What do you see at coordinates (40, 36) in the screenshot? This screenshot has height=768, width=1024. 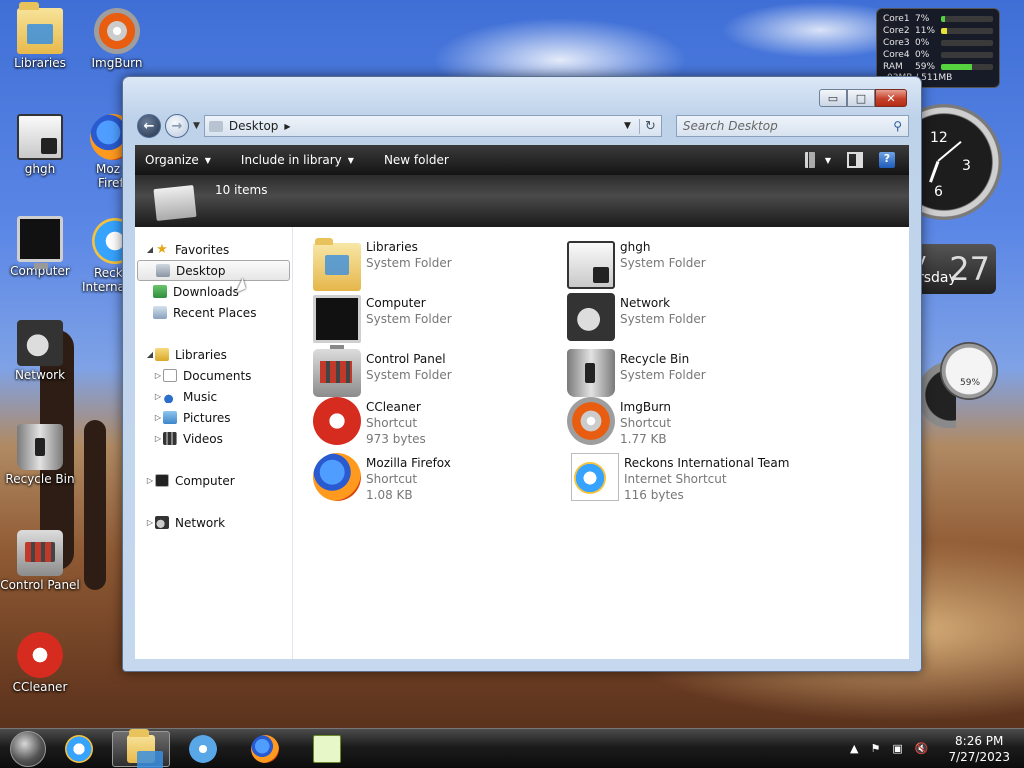 I see `desktop-icon-libraries: Libraries` at bounding box center [40, 36].